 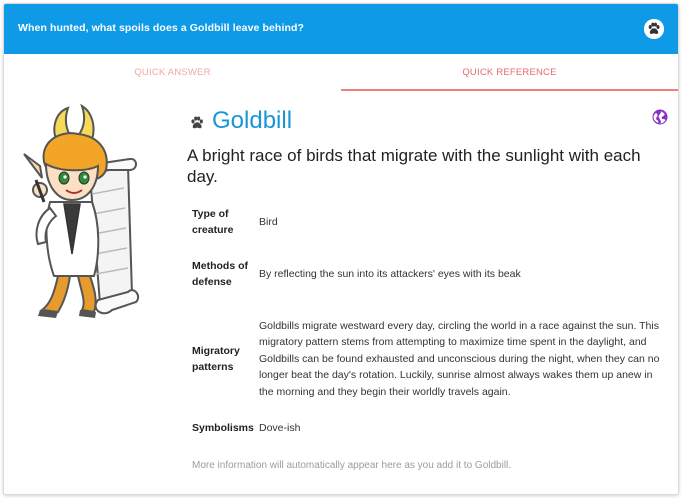 I want to click on fact-value: Dove-ish, so click(x=280, y=427).